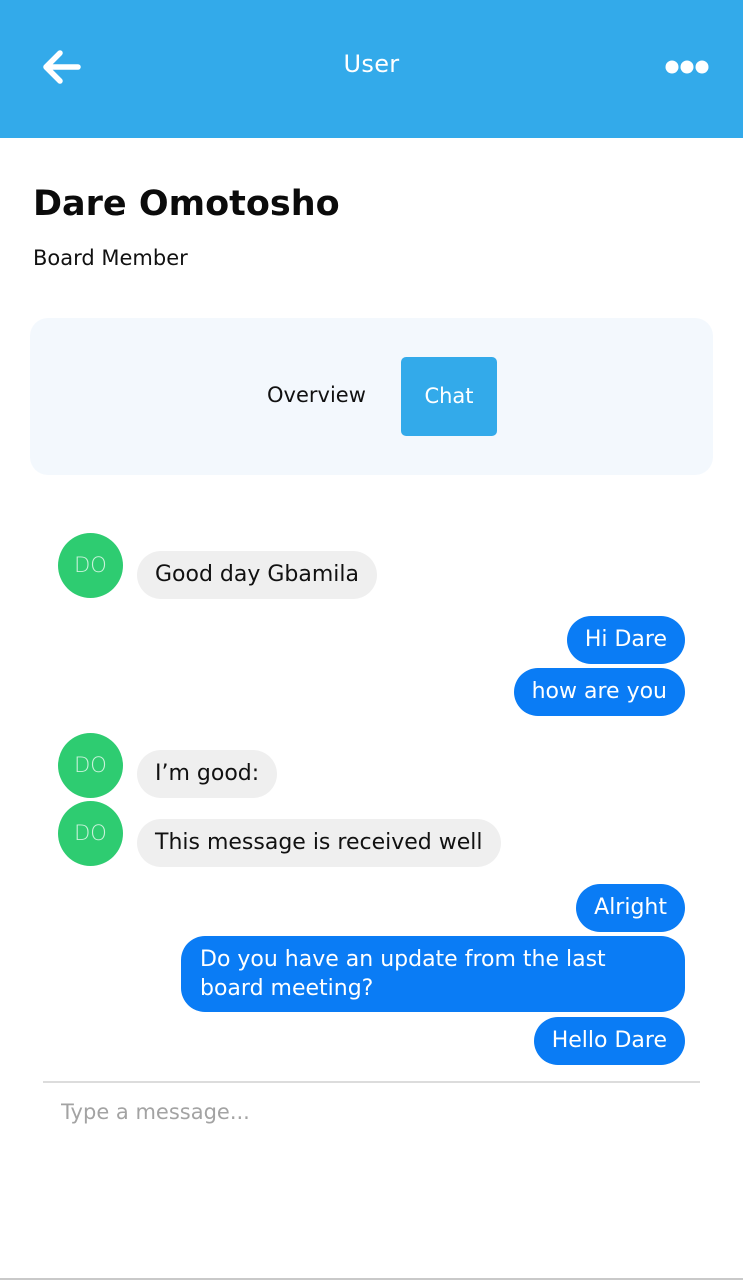 This screenshot has height=1280, width=743. I want to click on app-header: User, so click(371, 69).